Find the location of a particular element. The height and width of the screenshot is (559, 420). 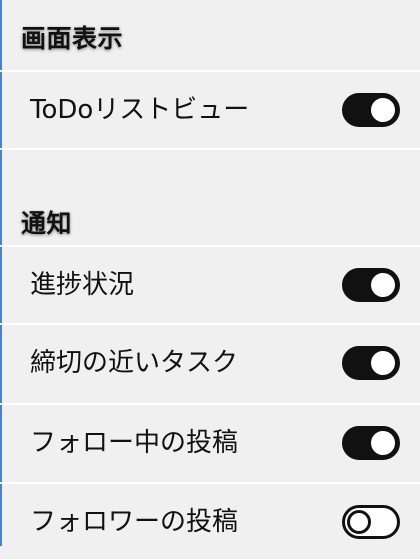

setting-label-progress: 進捗状況 is located at coordinates (82, 284).